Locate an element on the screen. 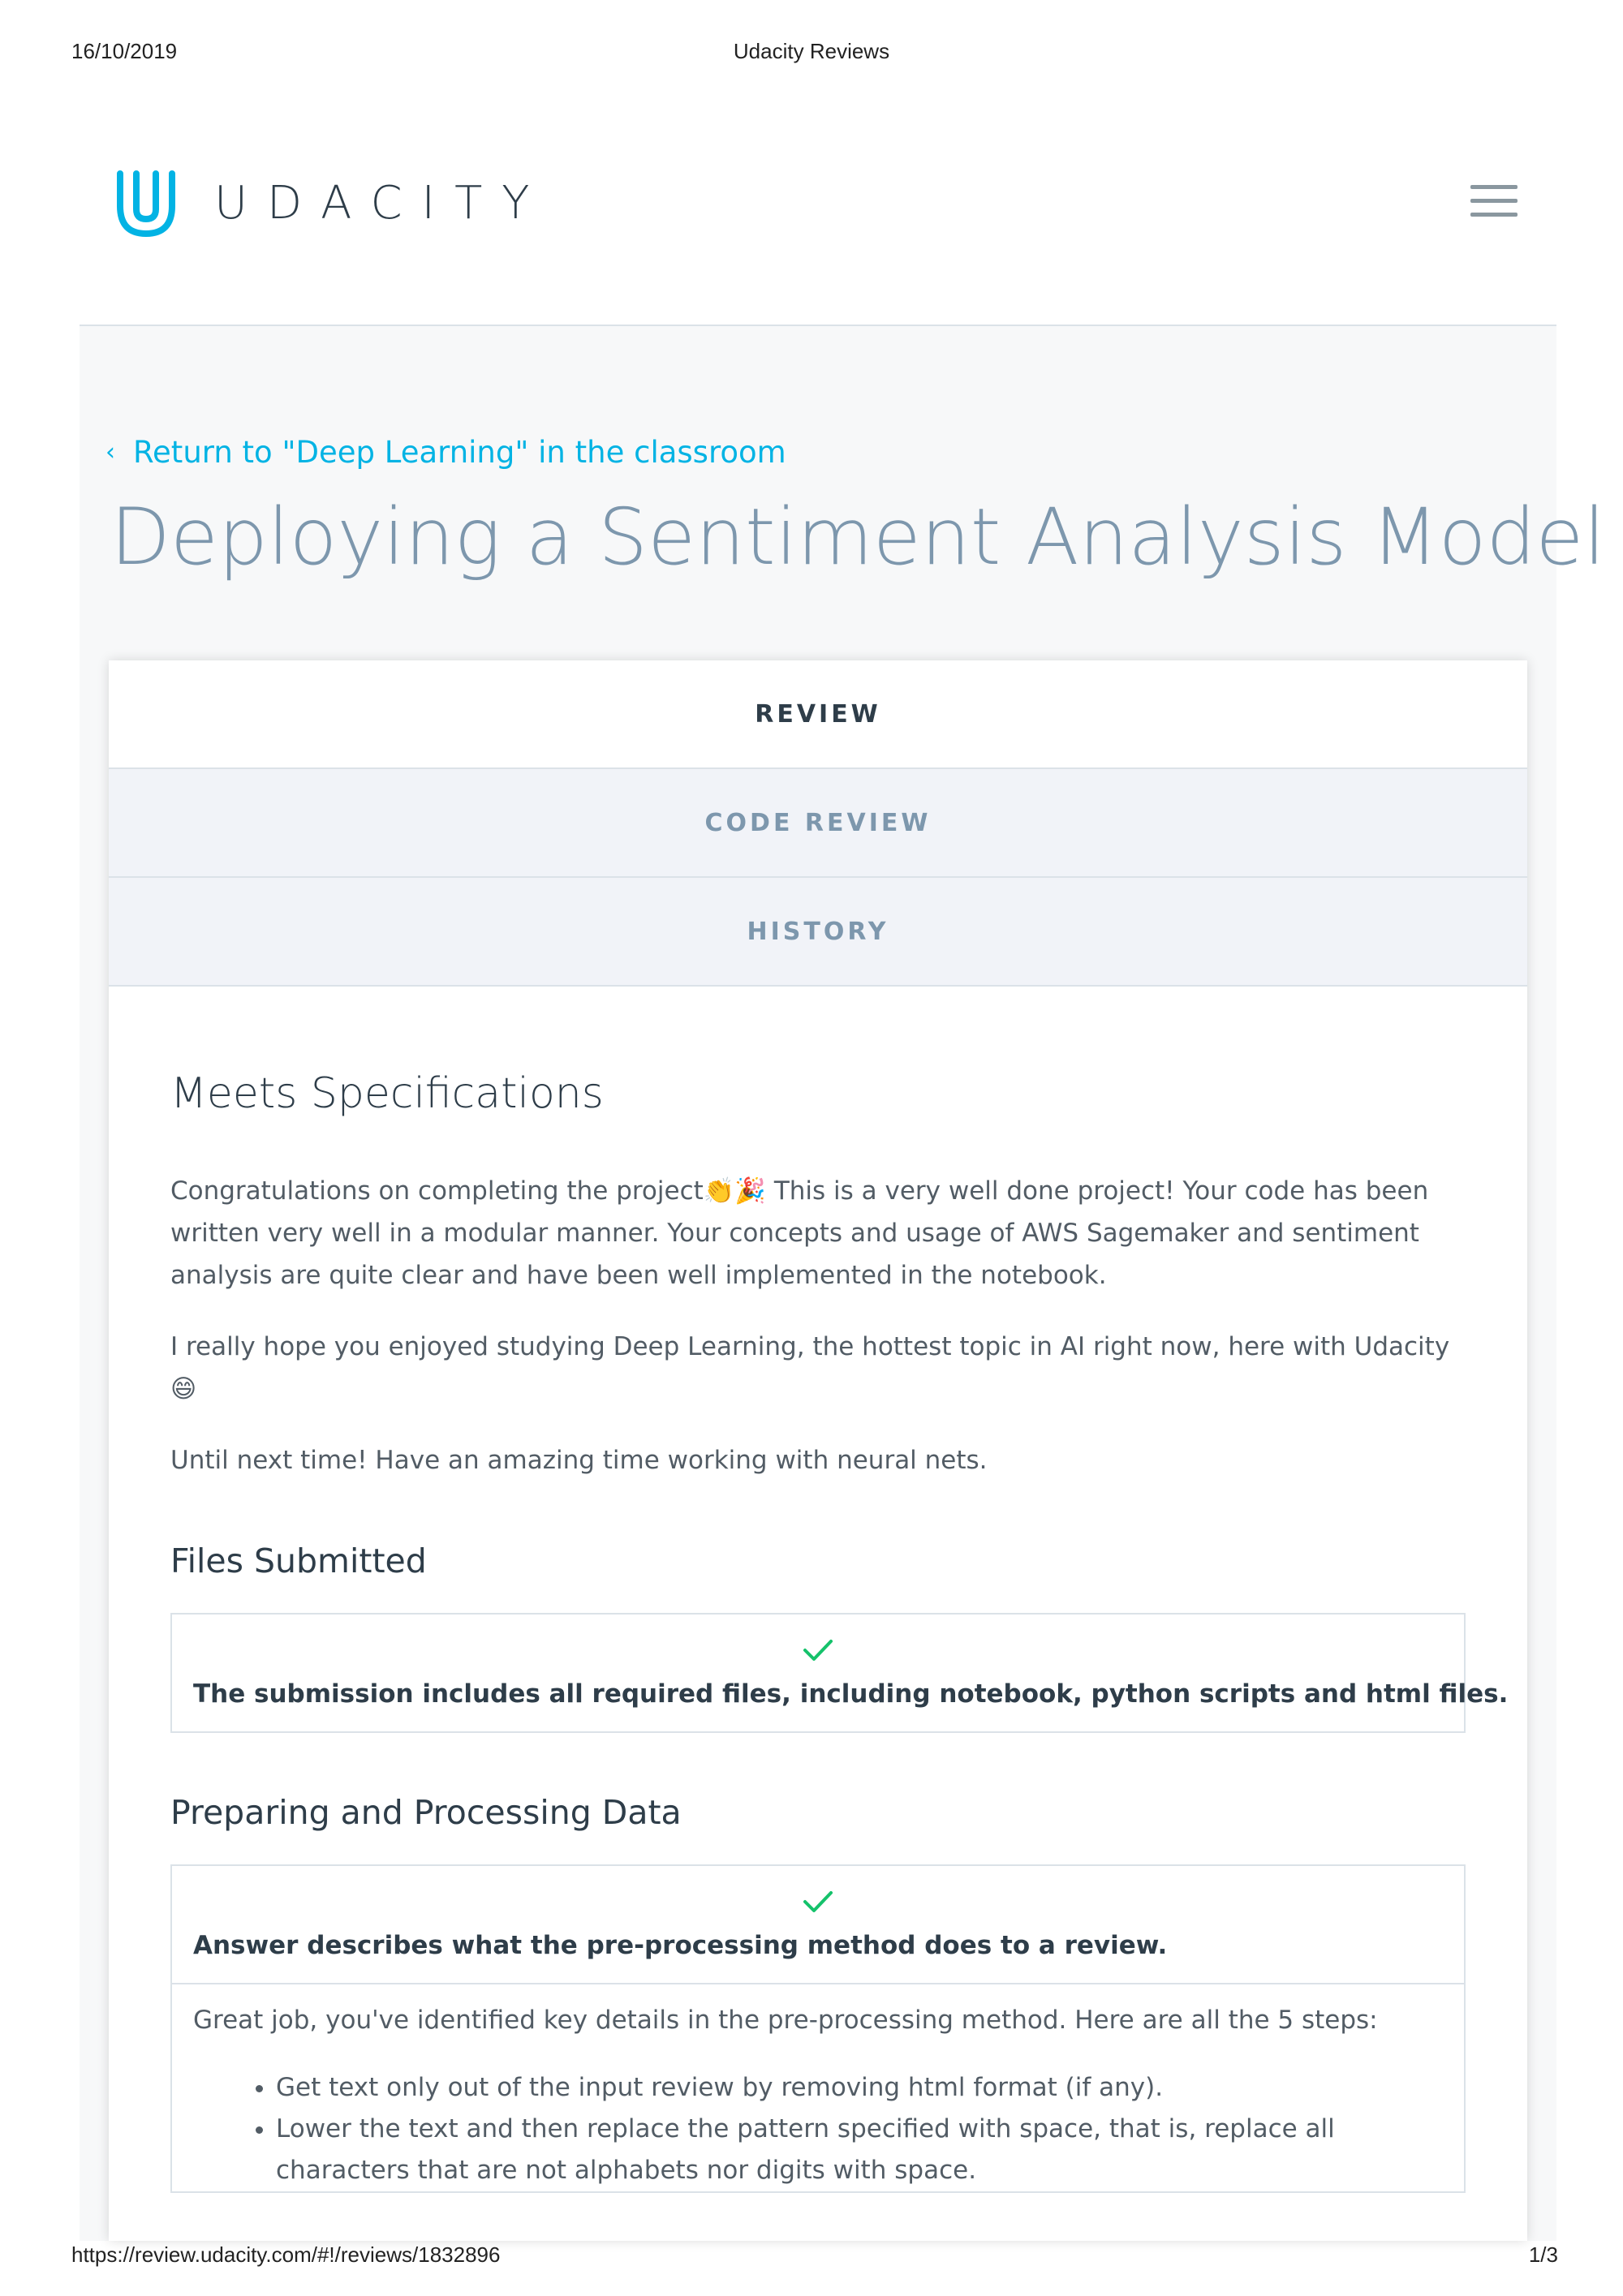 The image size is (1623, 2296). section-title: Preparing and Processing Data is located at coordinates (426, 1812).